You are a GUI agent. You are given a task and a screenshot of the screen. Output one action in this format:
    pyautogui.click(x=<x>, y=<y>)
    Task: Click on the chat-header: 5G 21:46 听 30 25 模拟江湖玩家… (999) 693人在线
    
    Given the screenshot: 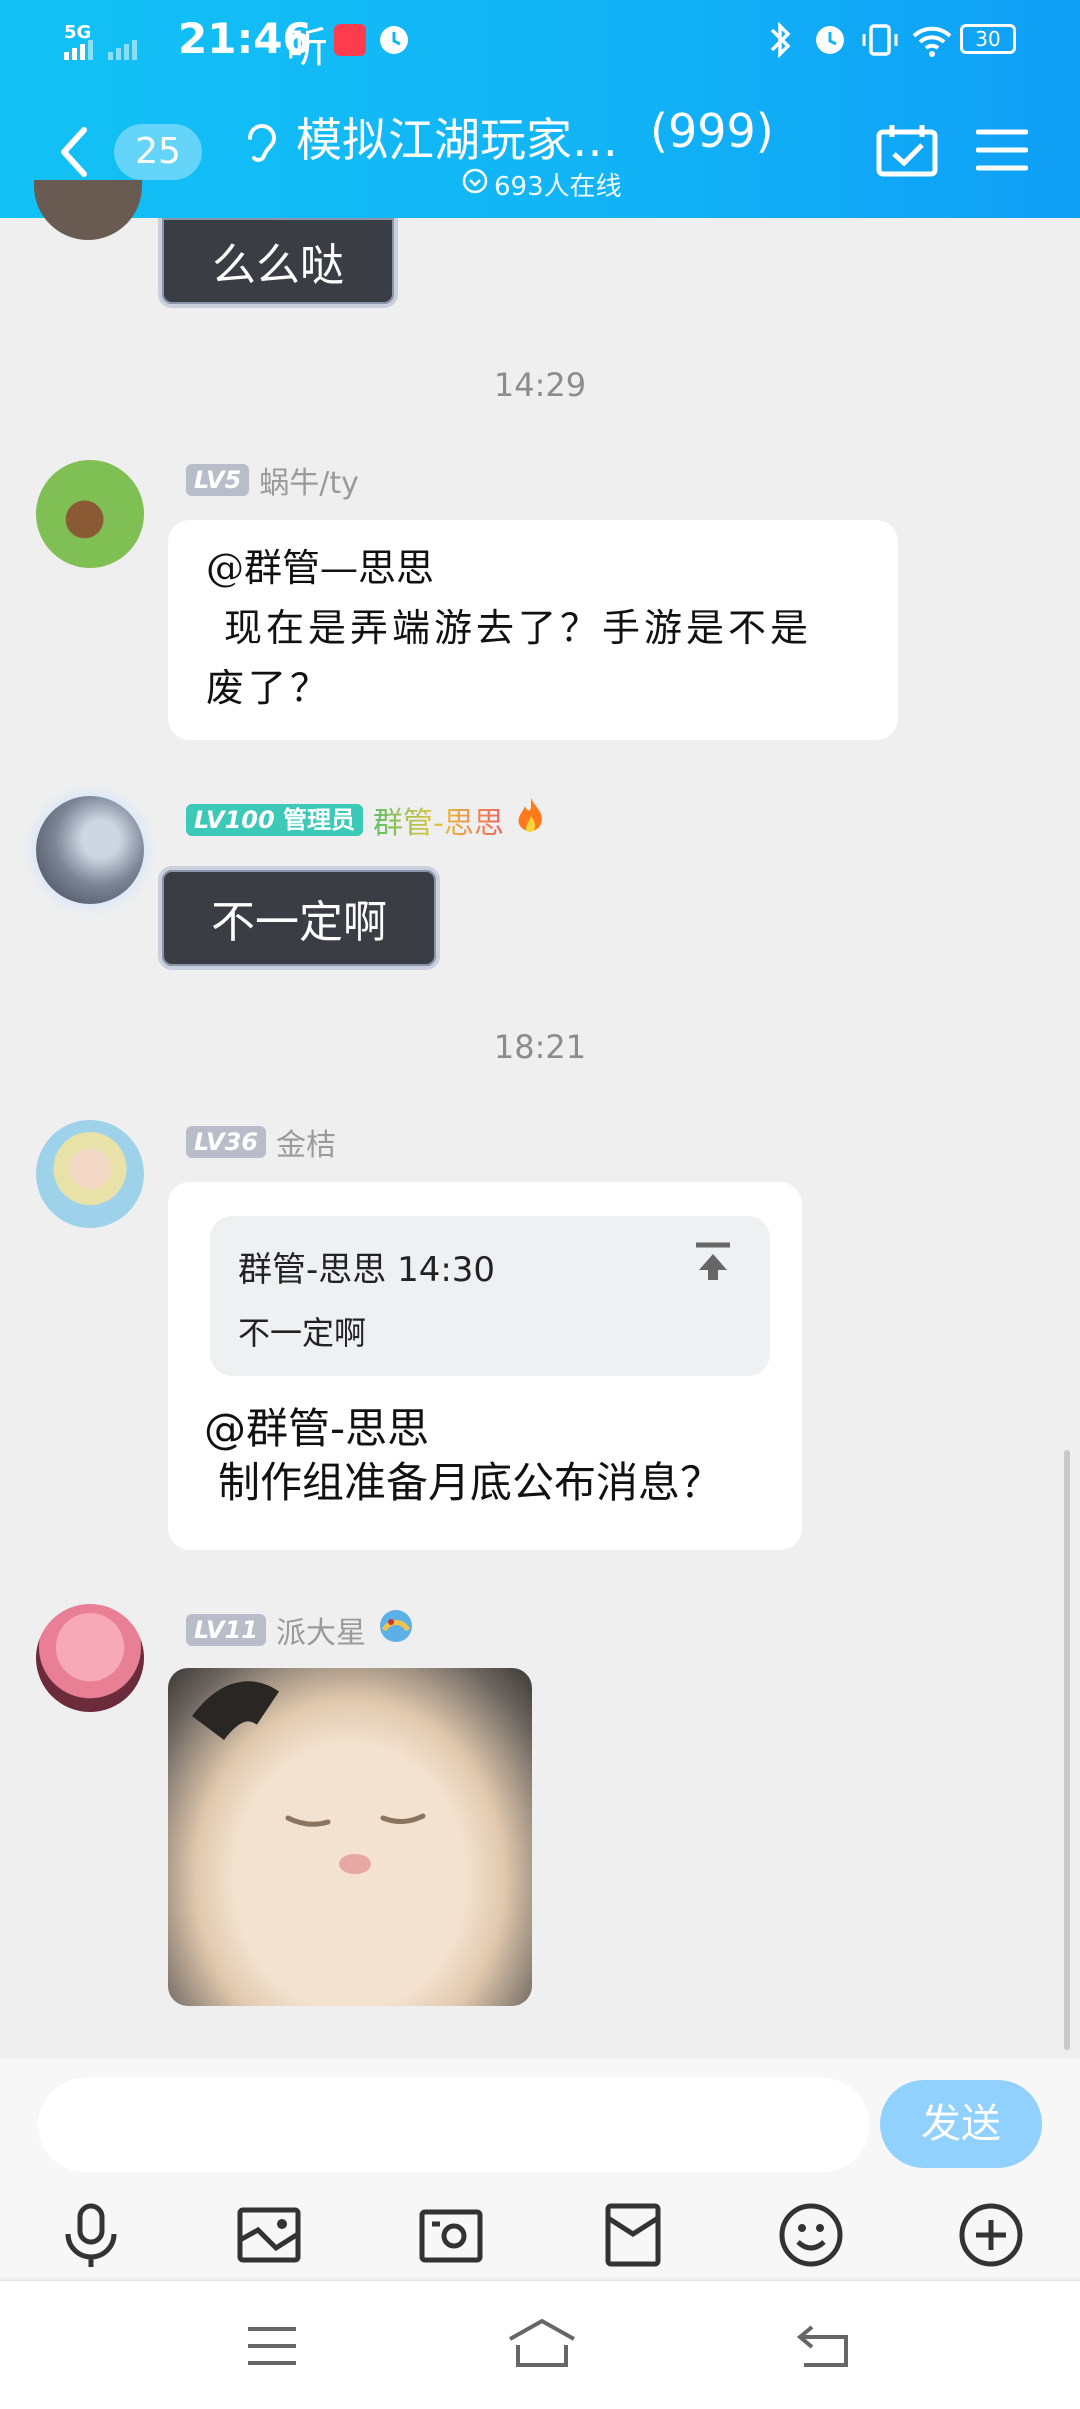 What is the action you would take?
    pyautogui.click(x=540, y=109)
    